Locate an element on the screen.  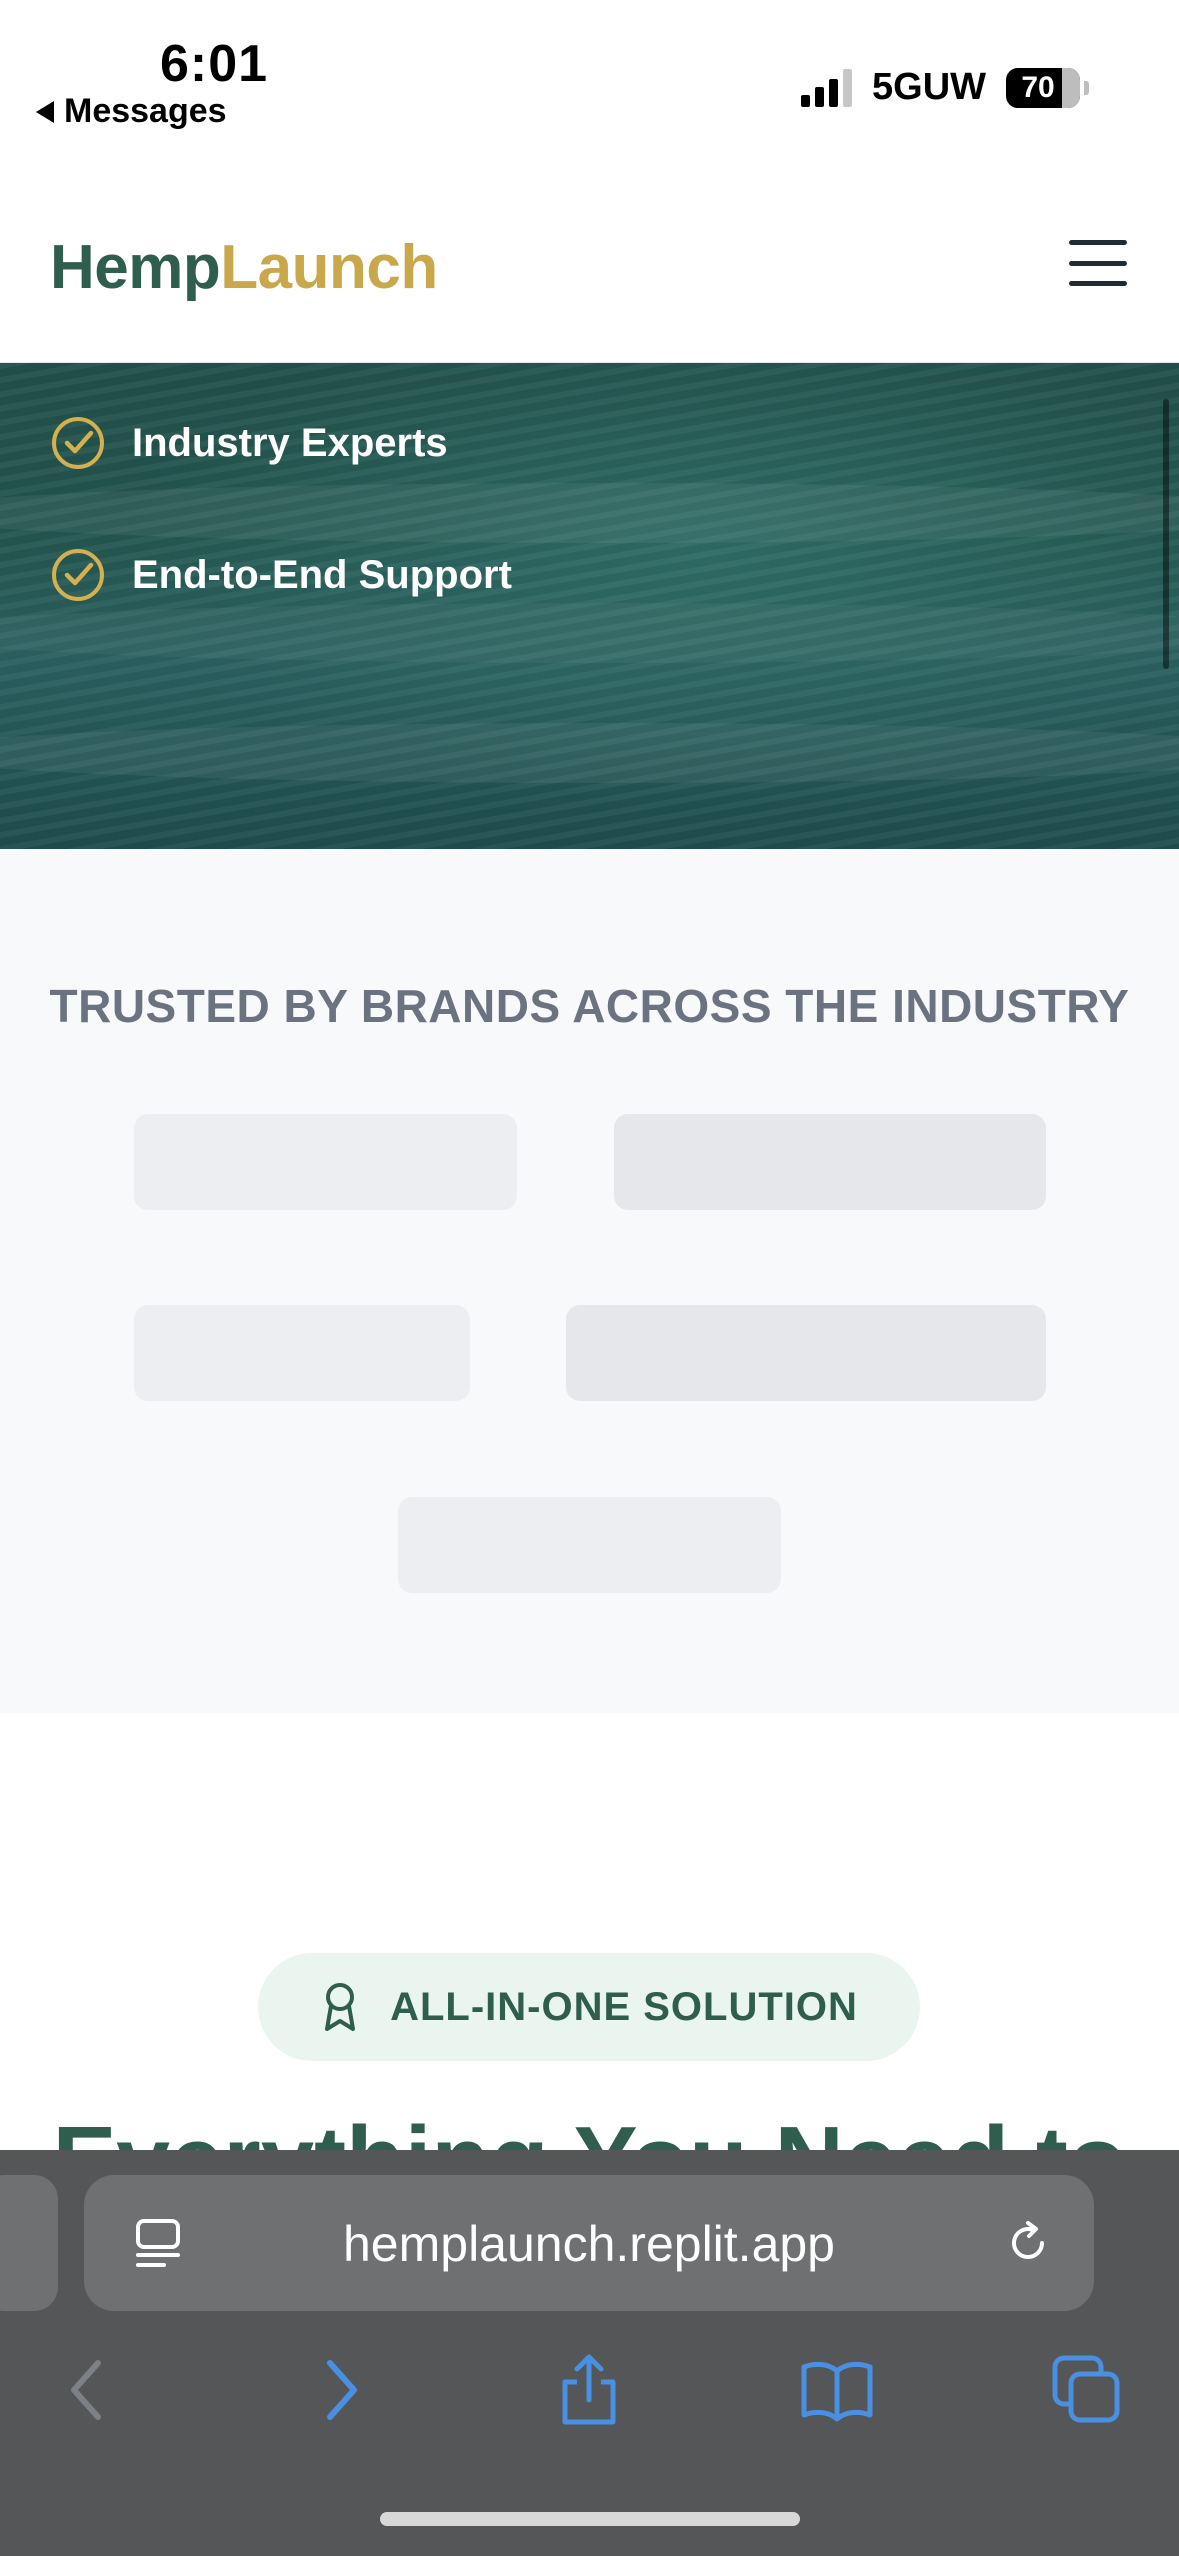
solution-badge: ALL-IN-ONE SOLUTION is located at coordinates (589, 2007).